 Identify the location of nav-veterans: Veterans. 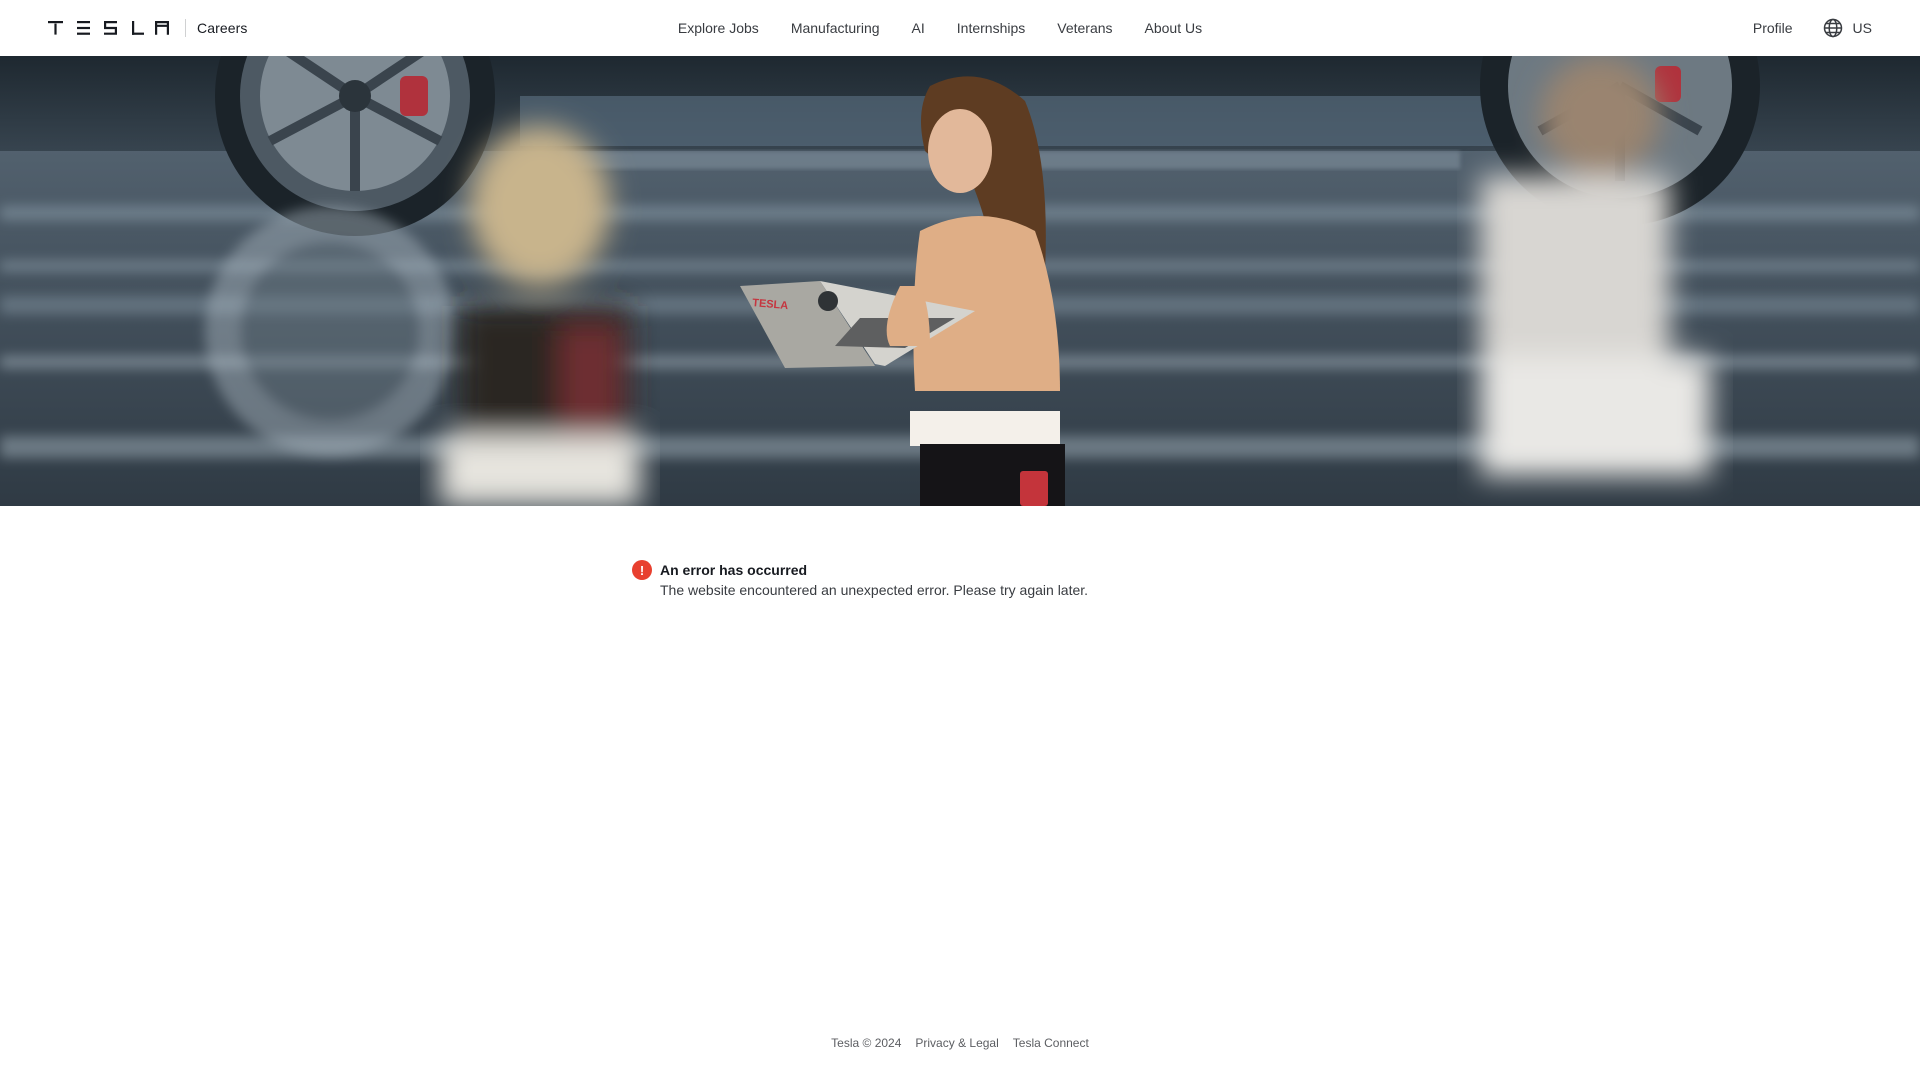
(1084, 28).